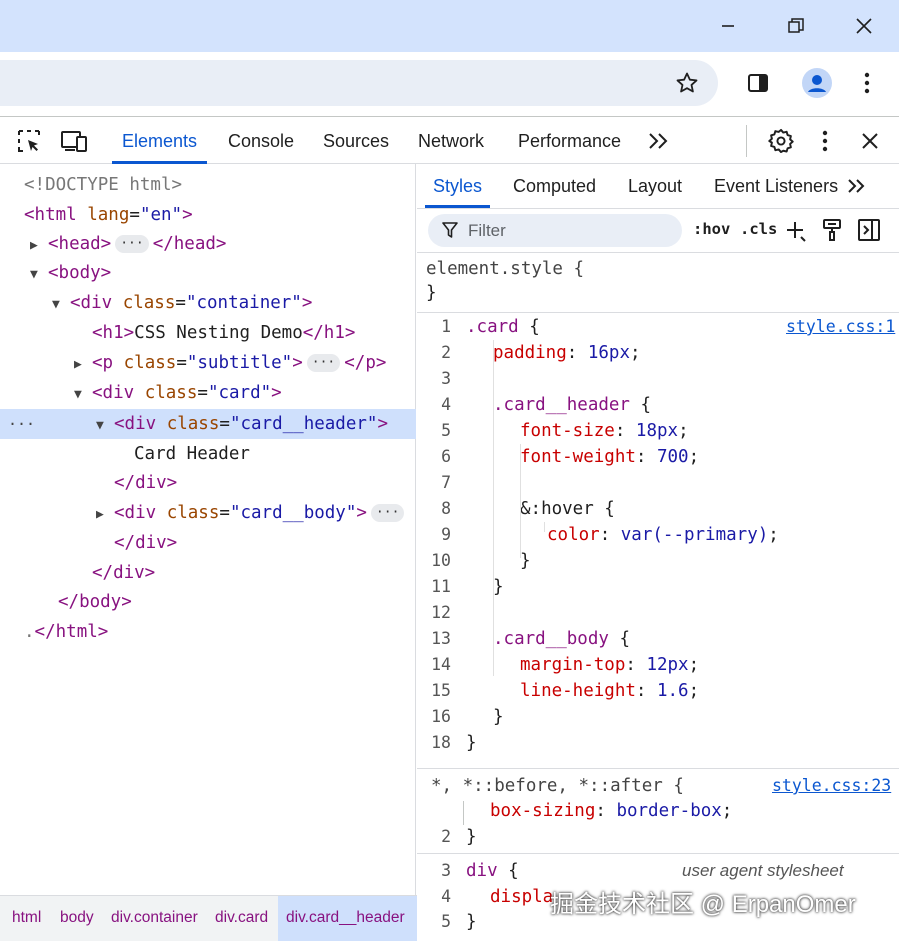 The width and height of the screenshot is (899, 941). Describe the element at coordinates (160, 140) in the screenshot. I see `tab-elements: Elements` at that location.